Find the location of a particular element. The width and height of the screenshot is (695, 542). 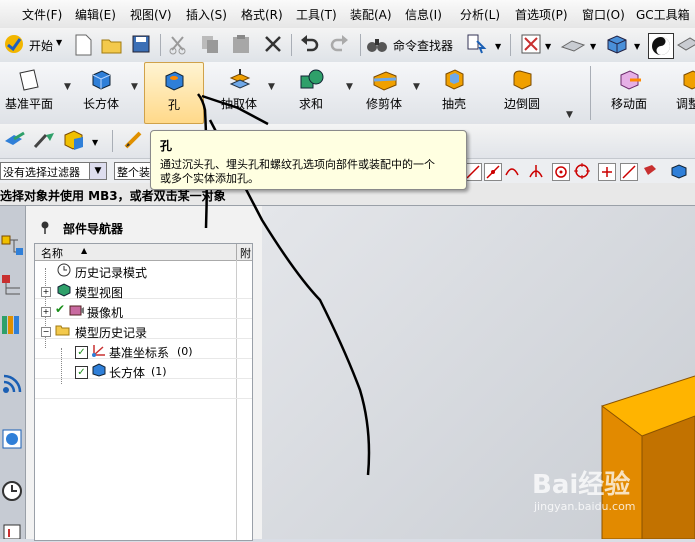

hole-label: 孔 is located at coordinates (173, 105).